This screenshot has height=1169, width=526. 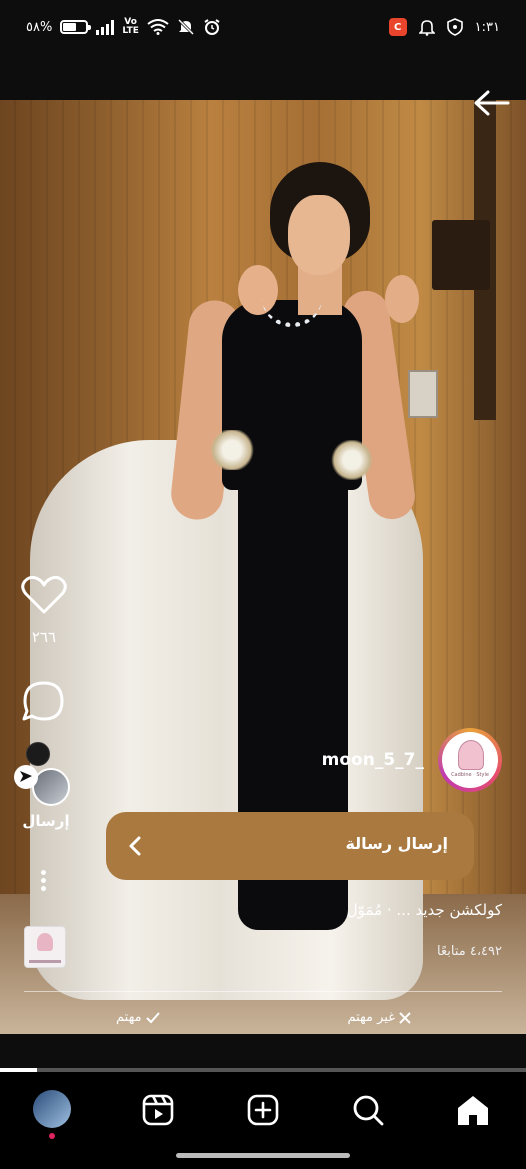 I want to click on thumbnail-text, so click(x=45, y=961).